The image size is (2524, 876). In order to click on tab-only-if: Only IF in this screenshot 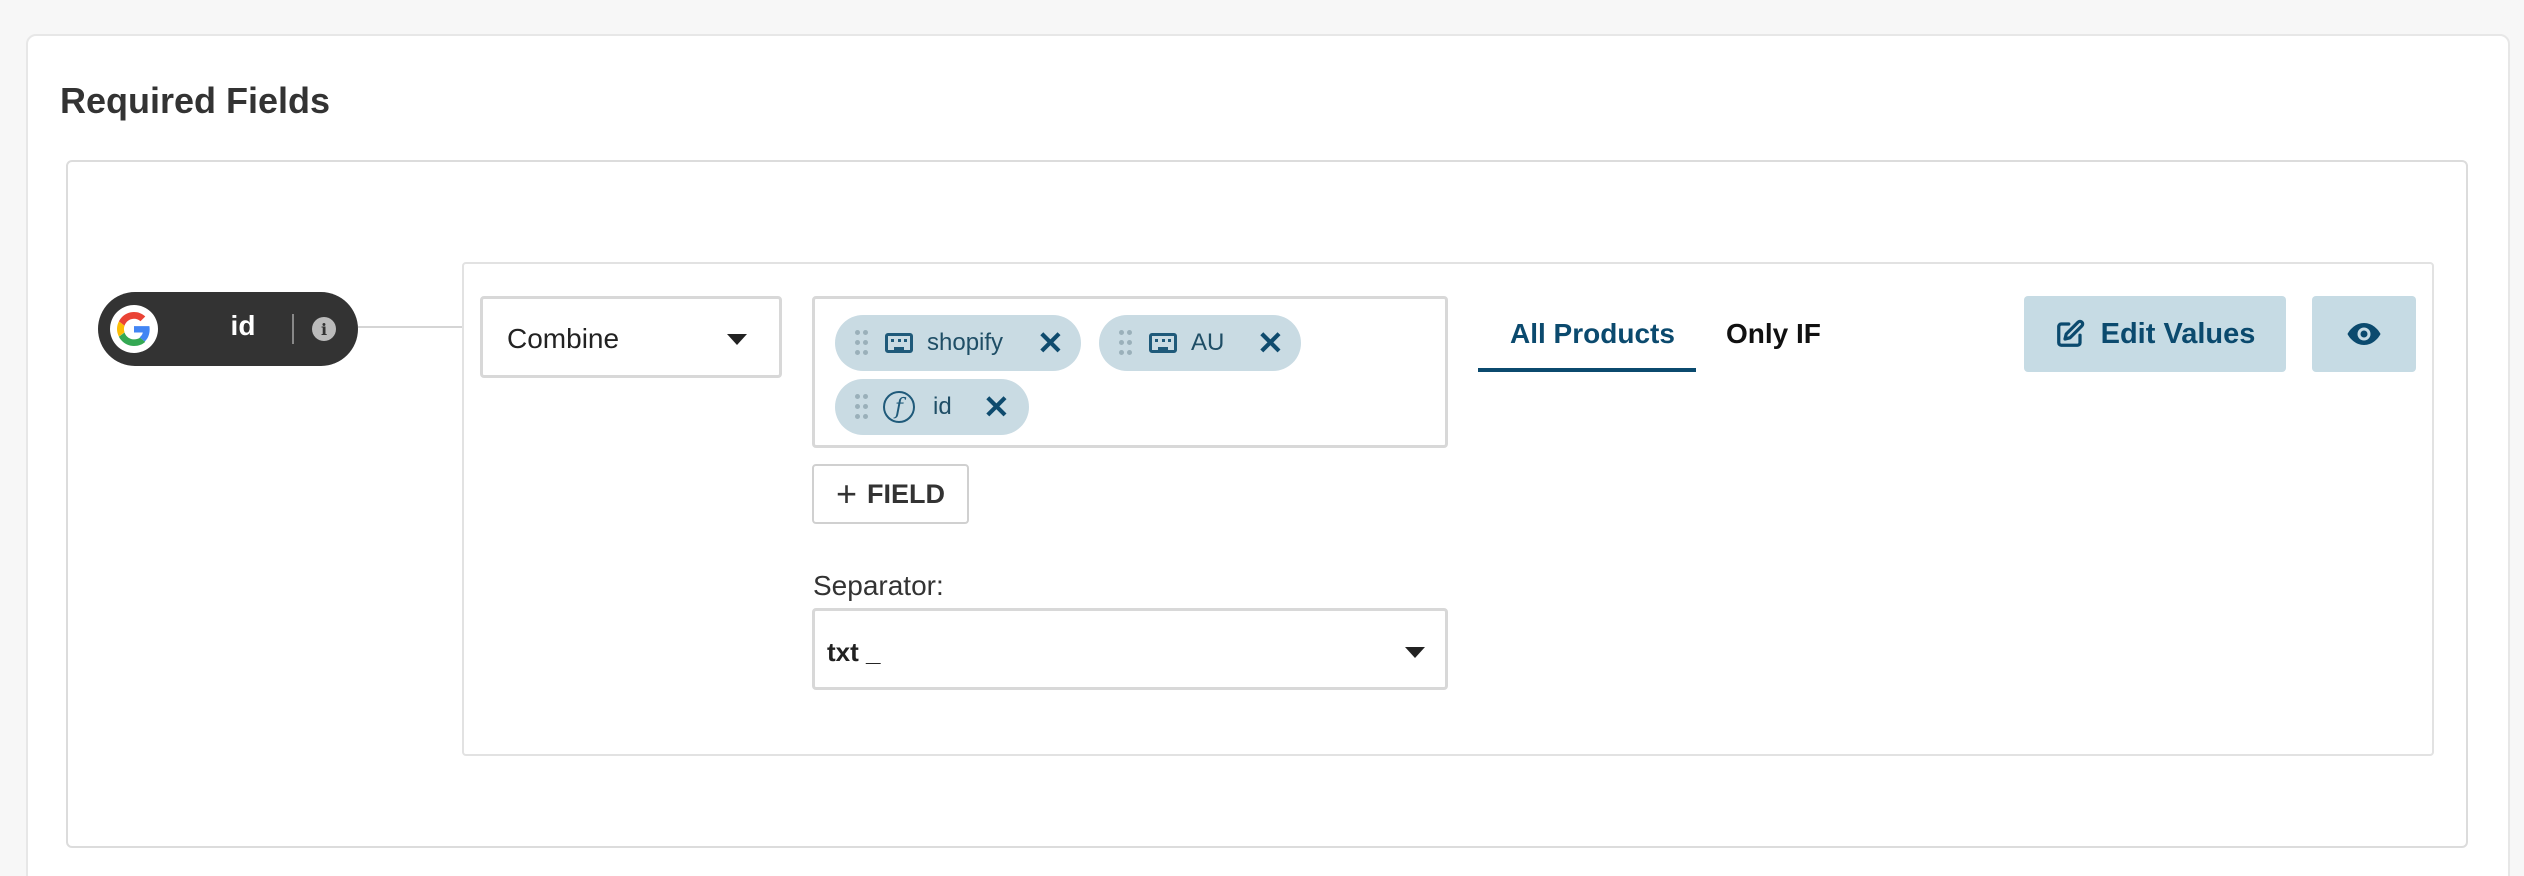, I will do `click(1773, 334)`.